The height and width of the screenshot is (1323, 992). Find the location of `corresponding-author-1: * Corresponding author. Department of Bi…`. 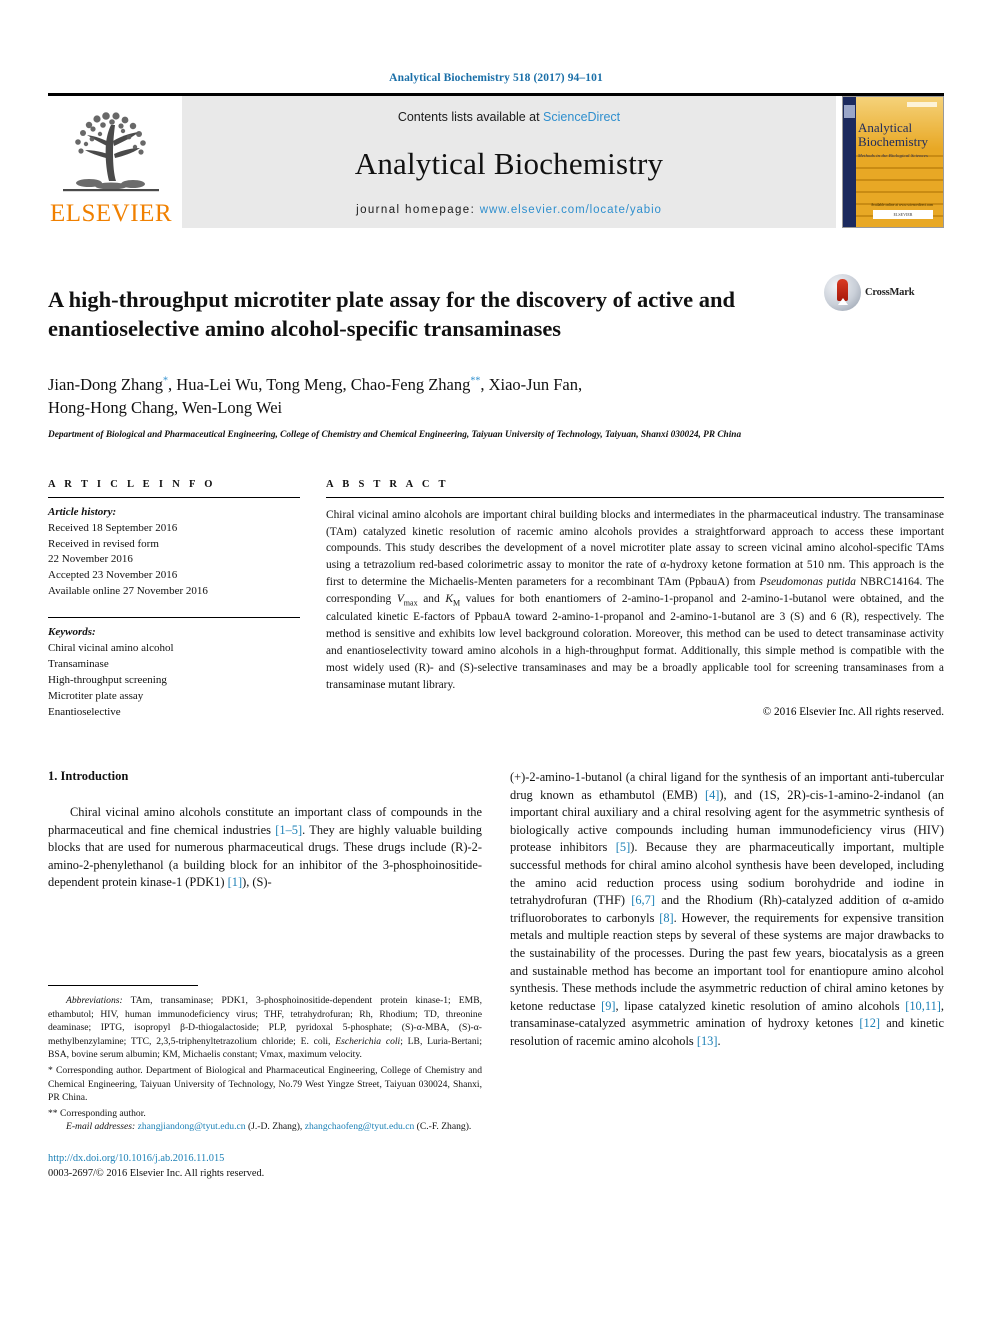

corresponding-author-1: * Corresponding author. Department of Bi… is located at coordinates (265, 1084).